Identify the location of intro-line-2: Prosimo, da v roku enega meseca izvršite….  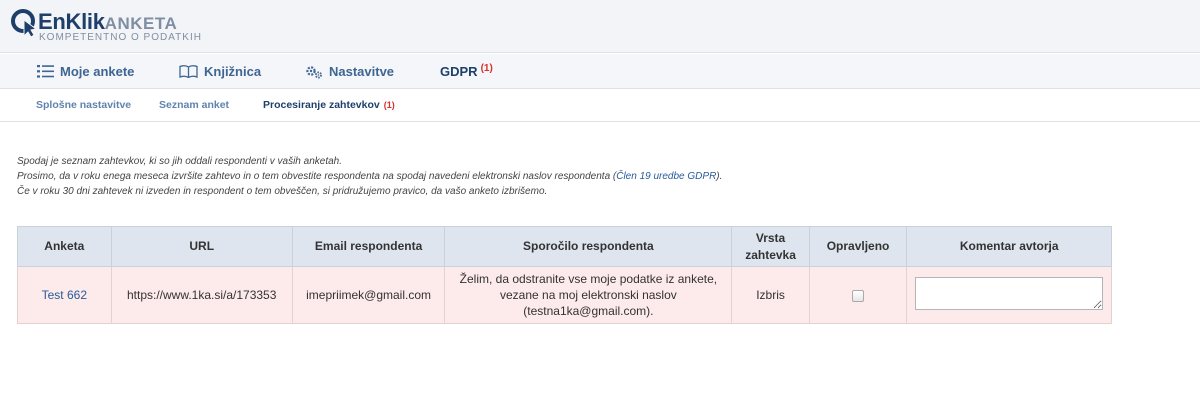
(369, 176).